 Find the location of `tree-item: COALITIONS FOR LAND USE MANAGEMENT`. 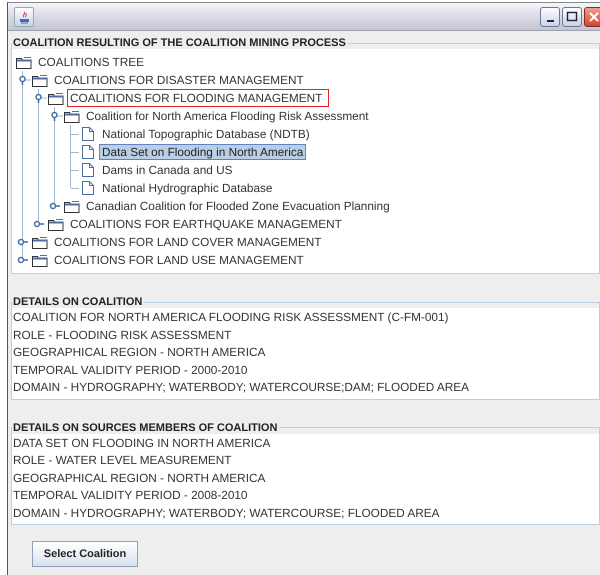

tree-item: COALITIONS FOR LAND USE MANAGEMENT is located at coordinates (179, 260).